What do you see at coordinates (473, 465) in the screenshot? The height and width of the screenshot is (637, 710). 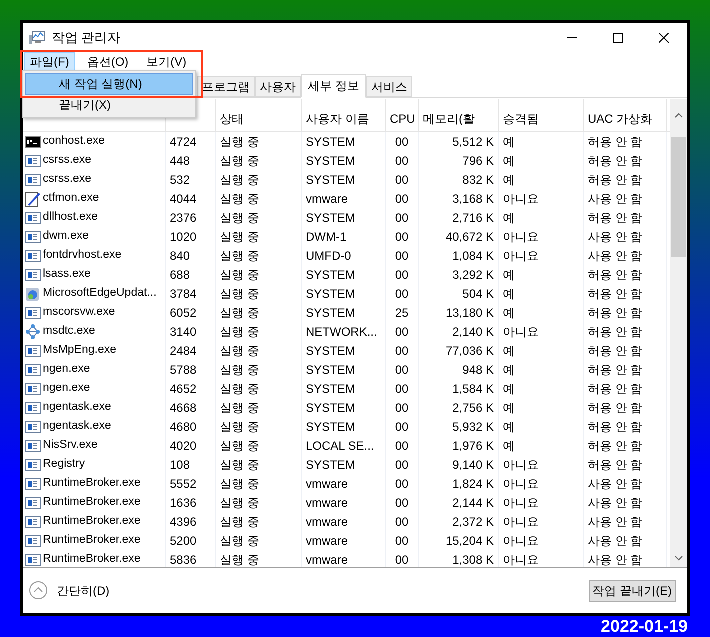 I see `table-cell-text: 9,140 K` at bounding box center [473, 465].